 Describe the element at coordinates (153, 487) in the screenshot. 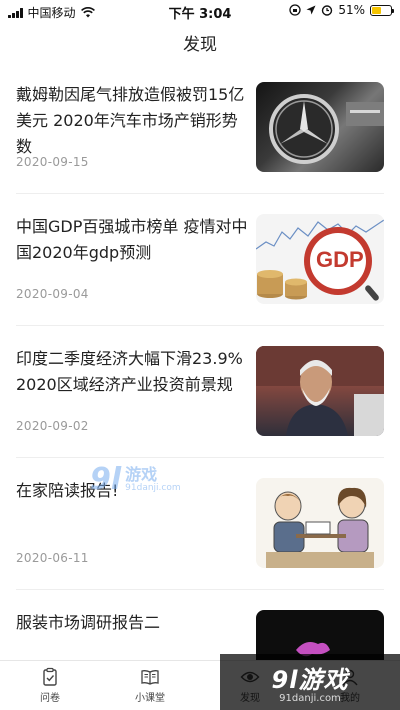

I see `watermark-url: 91danji.com` at that location.